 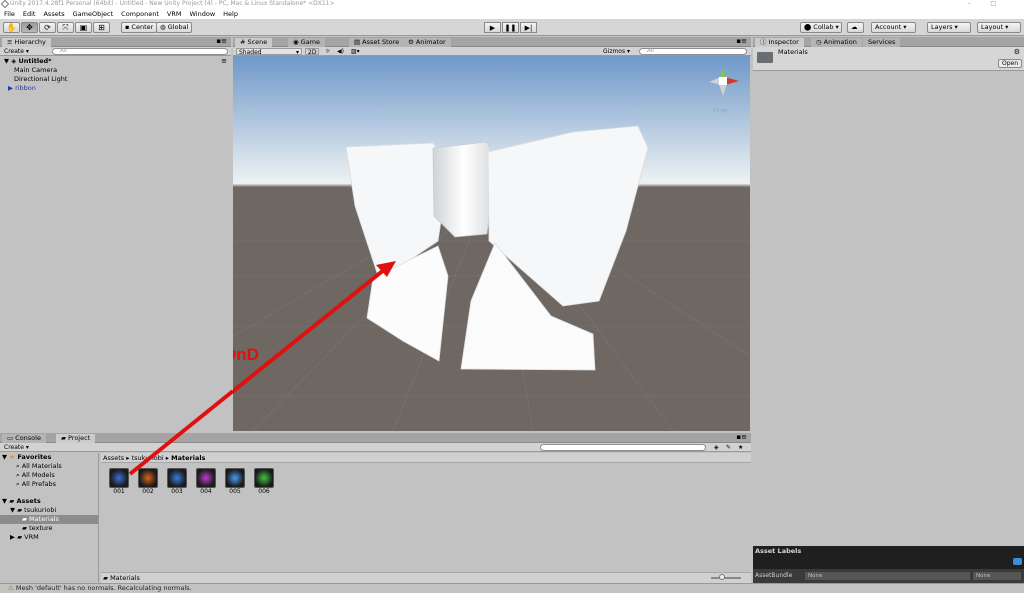 What do you see at coordinates (140, 51) in the screenshot?
I see `hierarchy-search-input: All` at bounding box center [140, 51].